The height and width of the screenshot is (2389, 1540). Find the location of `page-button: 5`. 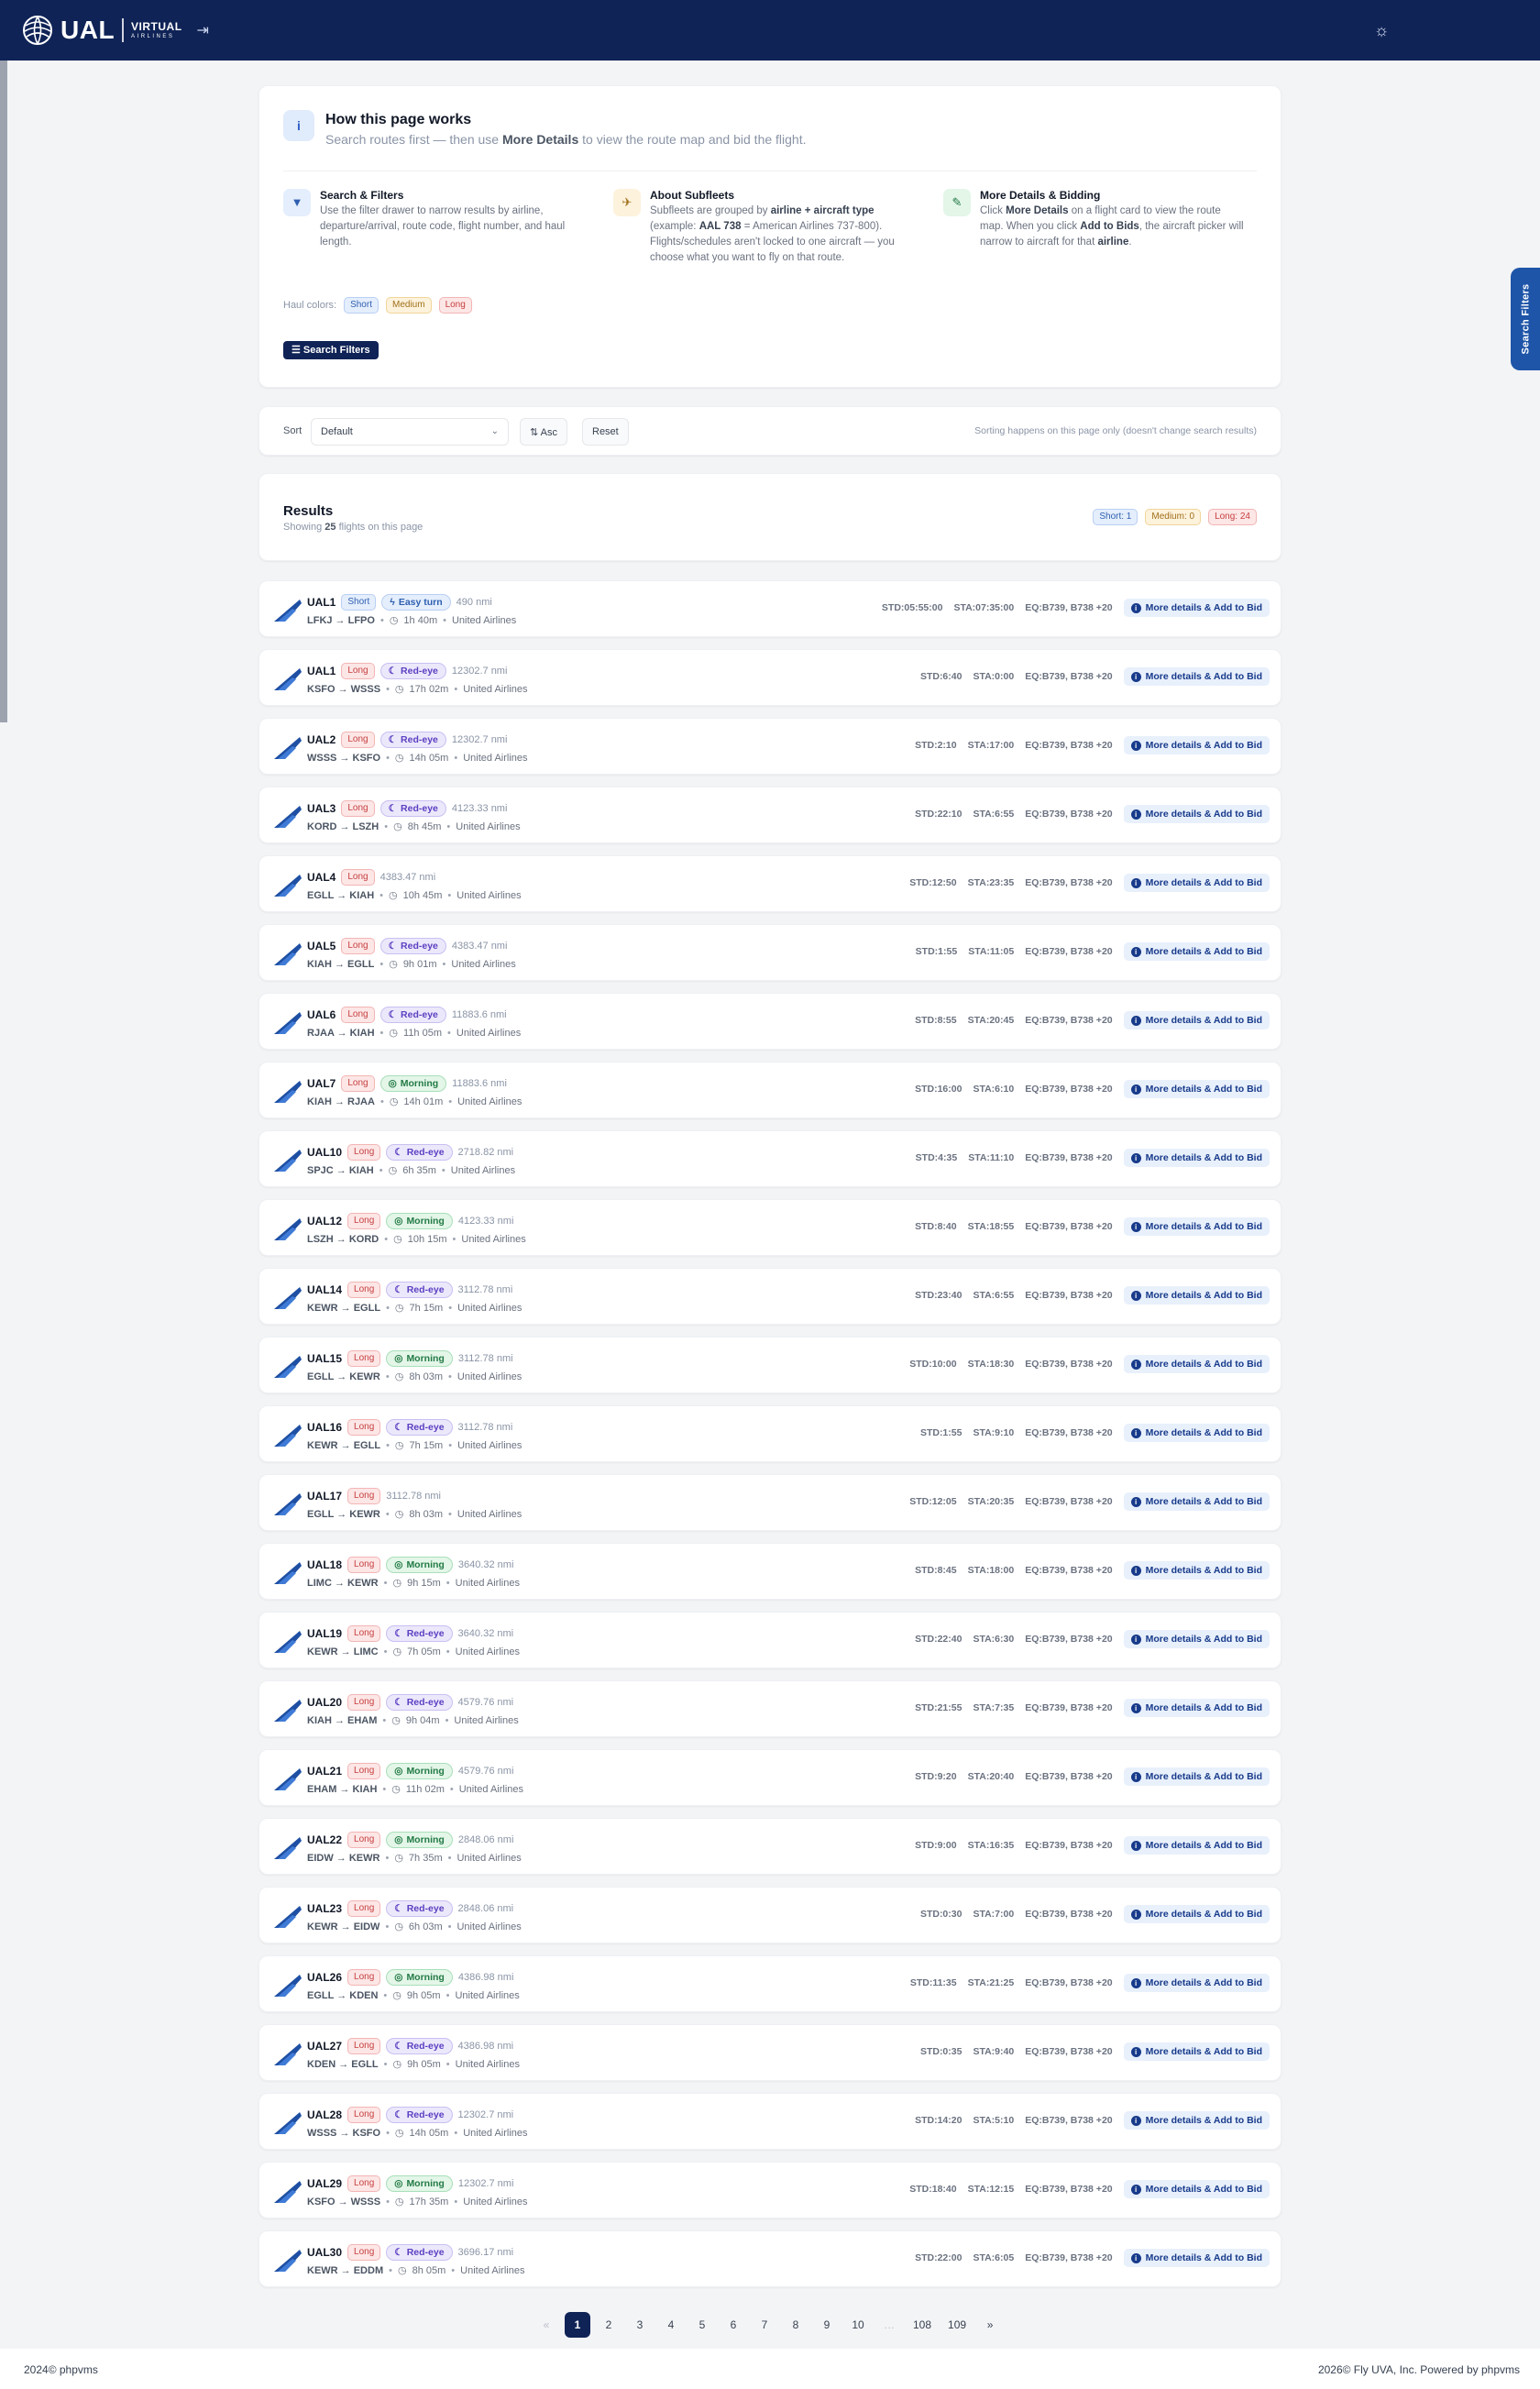

page-button: 5 is located at coordinates (702, 2325).